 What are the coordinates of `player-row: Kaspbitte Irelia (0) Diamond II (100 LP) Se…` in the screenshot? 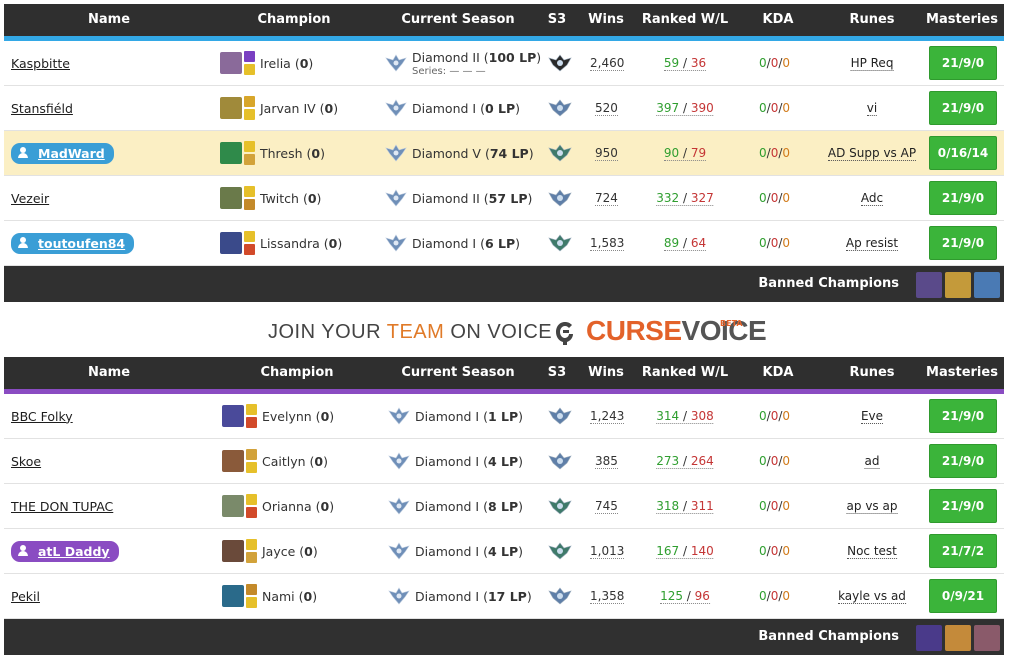 It's located at (504, 63).